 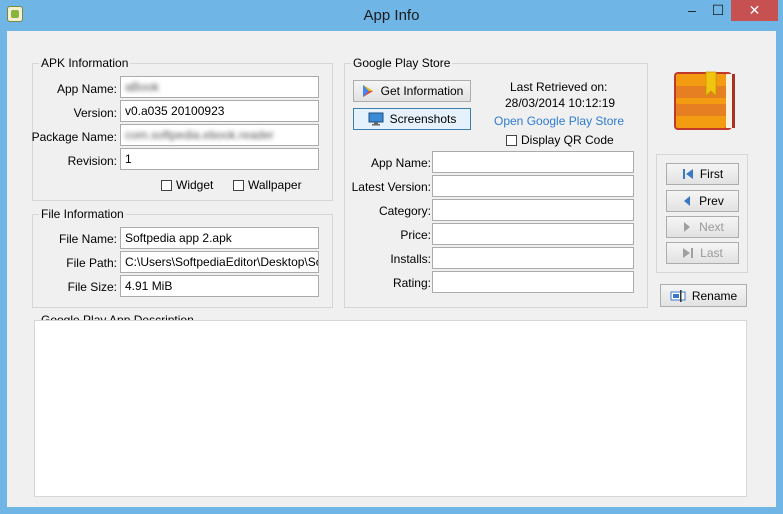 What do you see at coordinates (533, 162) in the screenshot?
I see `gp-app-name-field` at bounding box center [533, 162].